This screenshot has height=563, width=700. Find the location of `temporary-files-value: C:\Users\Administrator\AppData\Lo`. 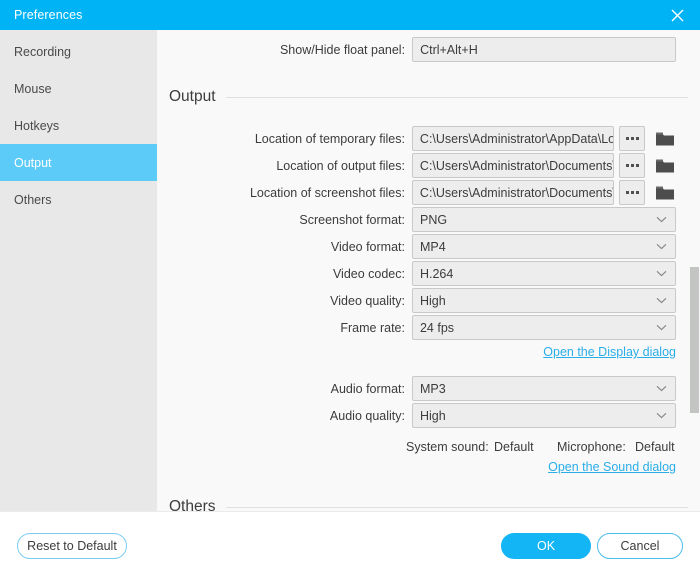

temporary-files-value: C:\Users\Administrator\AppData\Lo is located at coordinates (516, 138).